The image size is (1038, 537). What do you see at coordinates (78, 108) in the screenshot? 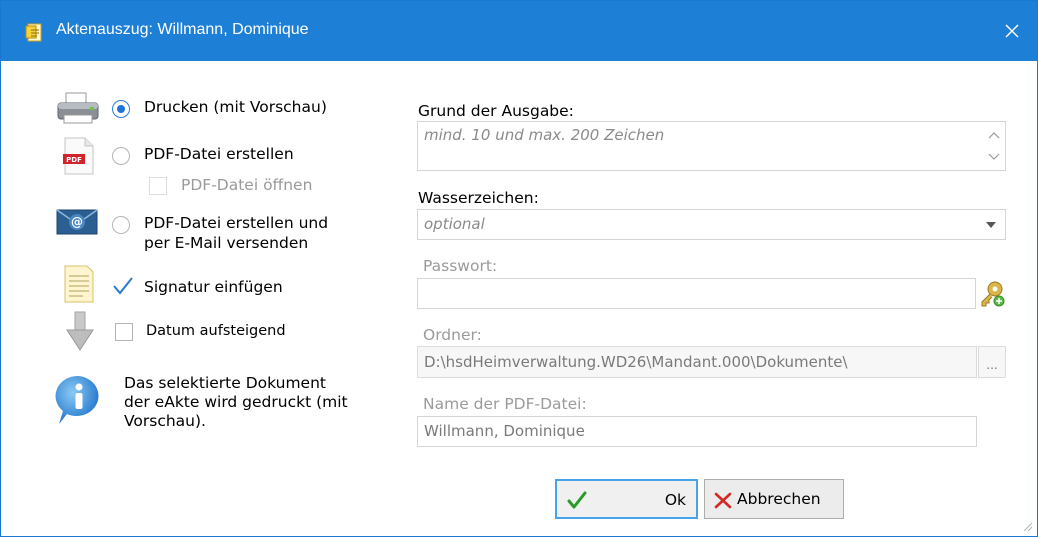
I see `printer-icon` at bounding box center [78, 108].